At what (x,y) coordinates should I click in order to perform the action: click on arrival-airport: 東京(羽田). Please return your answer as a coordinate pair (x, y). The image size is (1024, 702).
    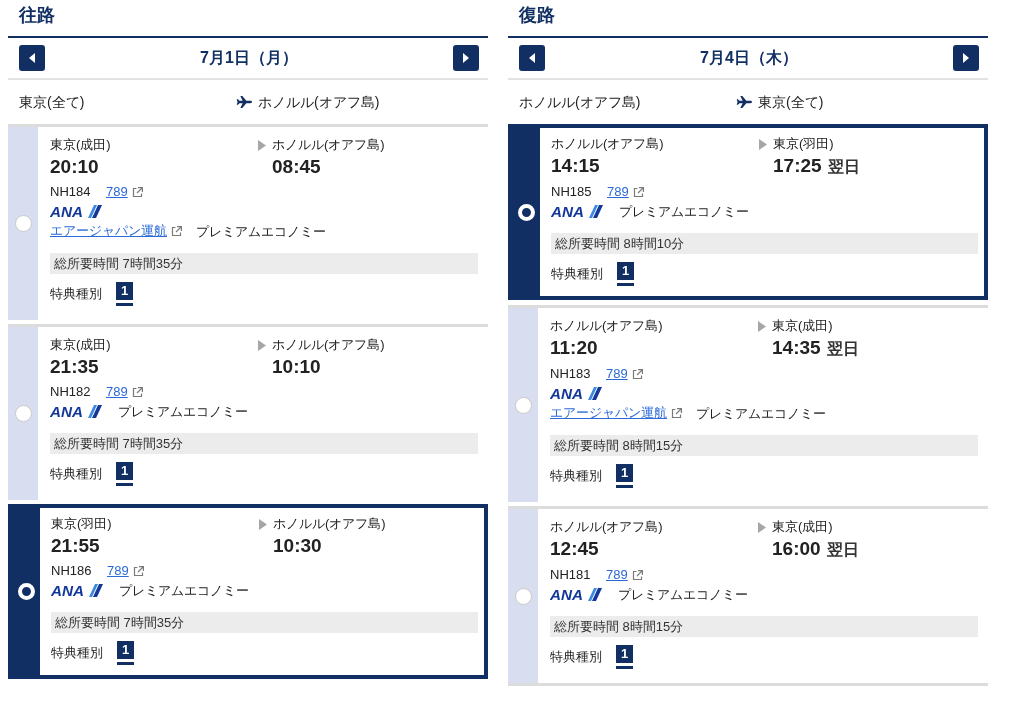
    Looking at the image, I should click on (803, 144).